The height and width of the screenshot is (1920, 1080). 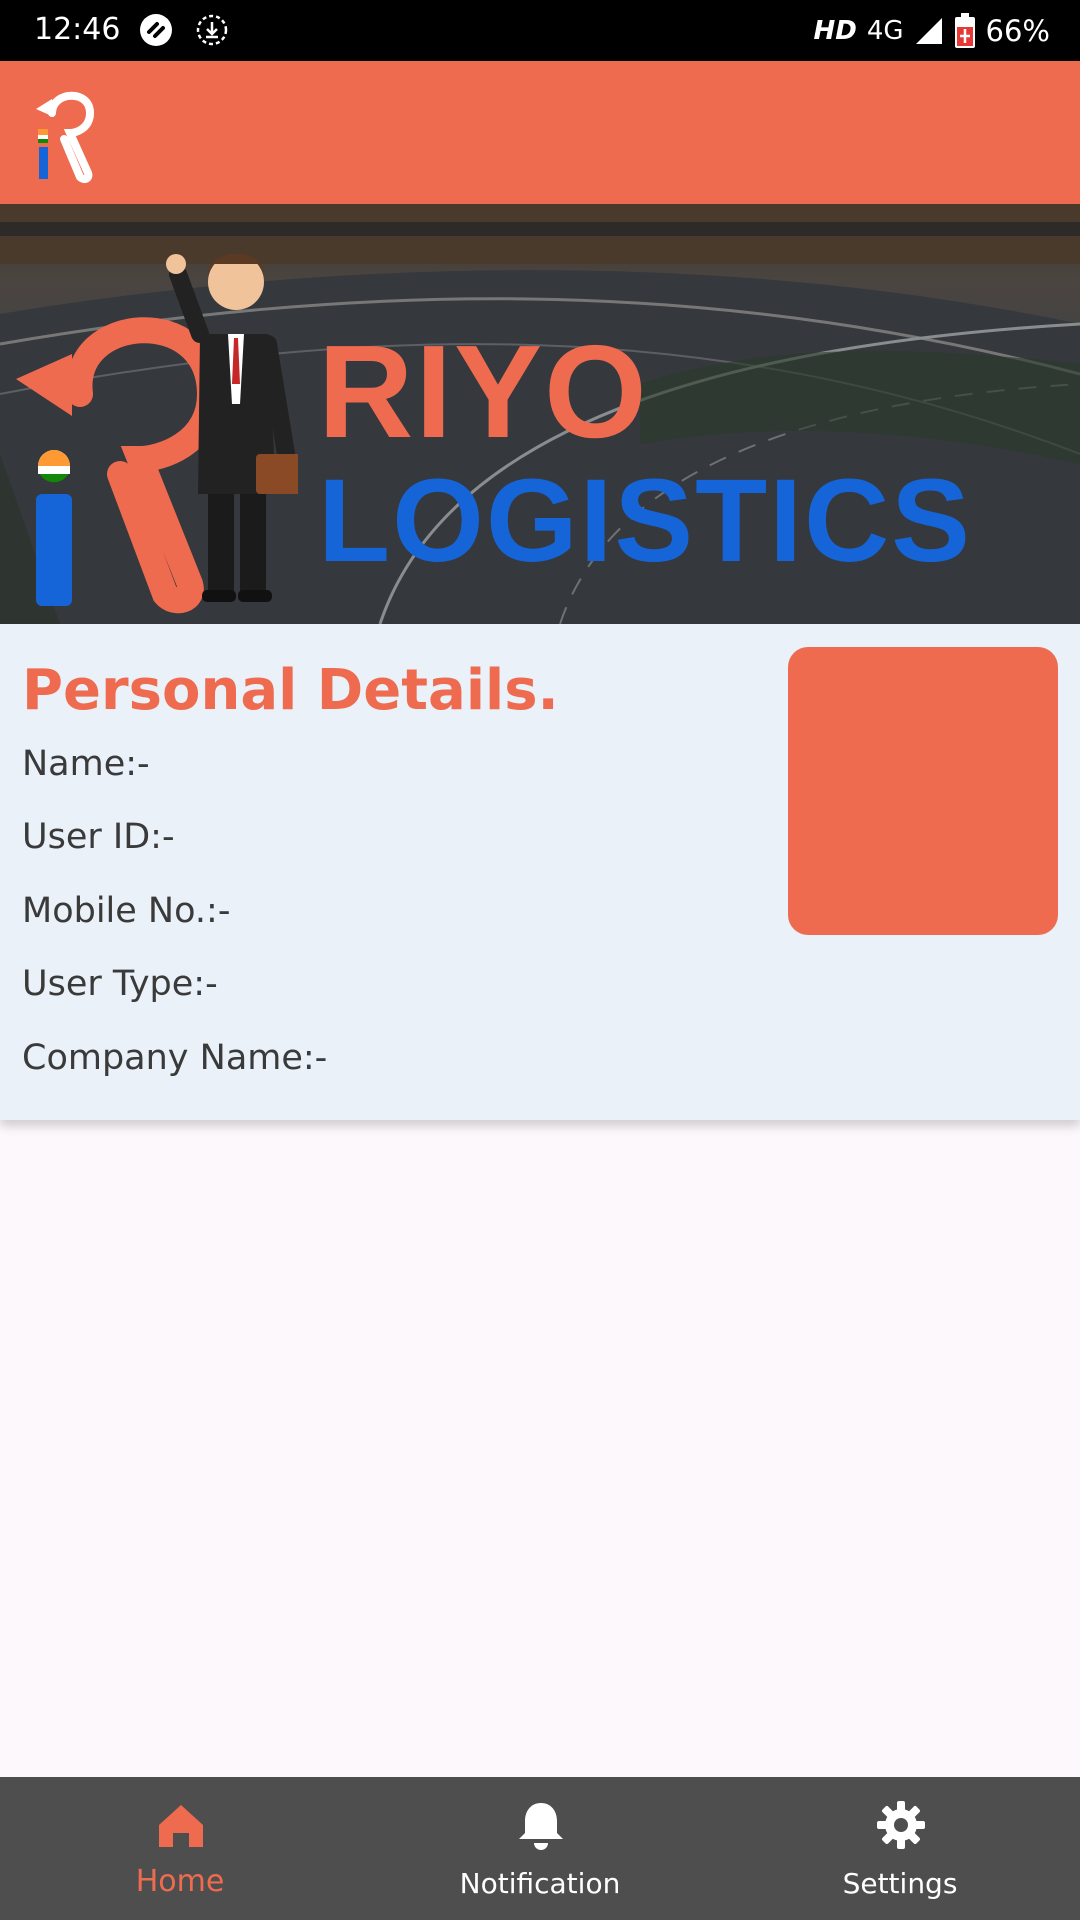 I want to click on profile-photo-placeholder, so click(x=923, y=791).